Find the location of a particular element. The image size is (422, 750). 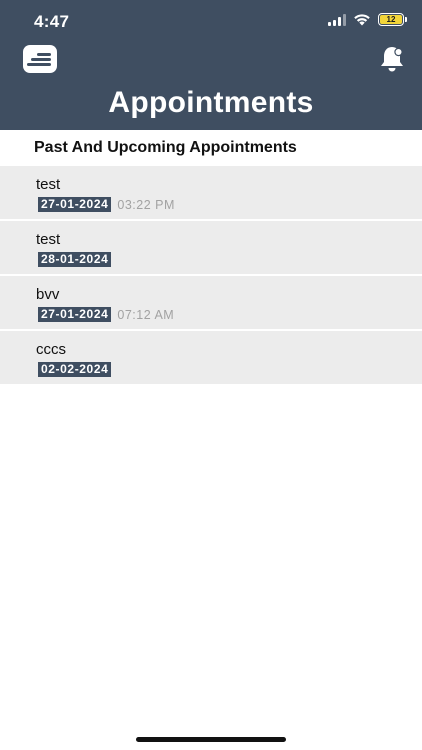

appointment-title: cccs is located at coordinates (51, 349).